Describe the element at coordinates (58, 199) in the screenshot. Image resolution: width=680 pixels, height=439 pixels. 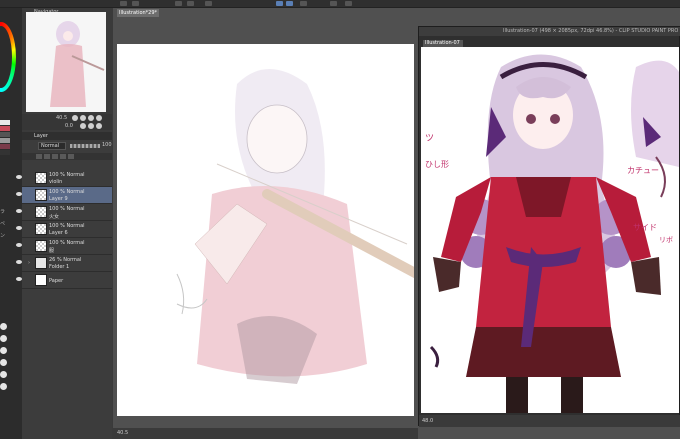
I see `layer-name: Layer 9` at that location.